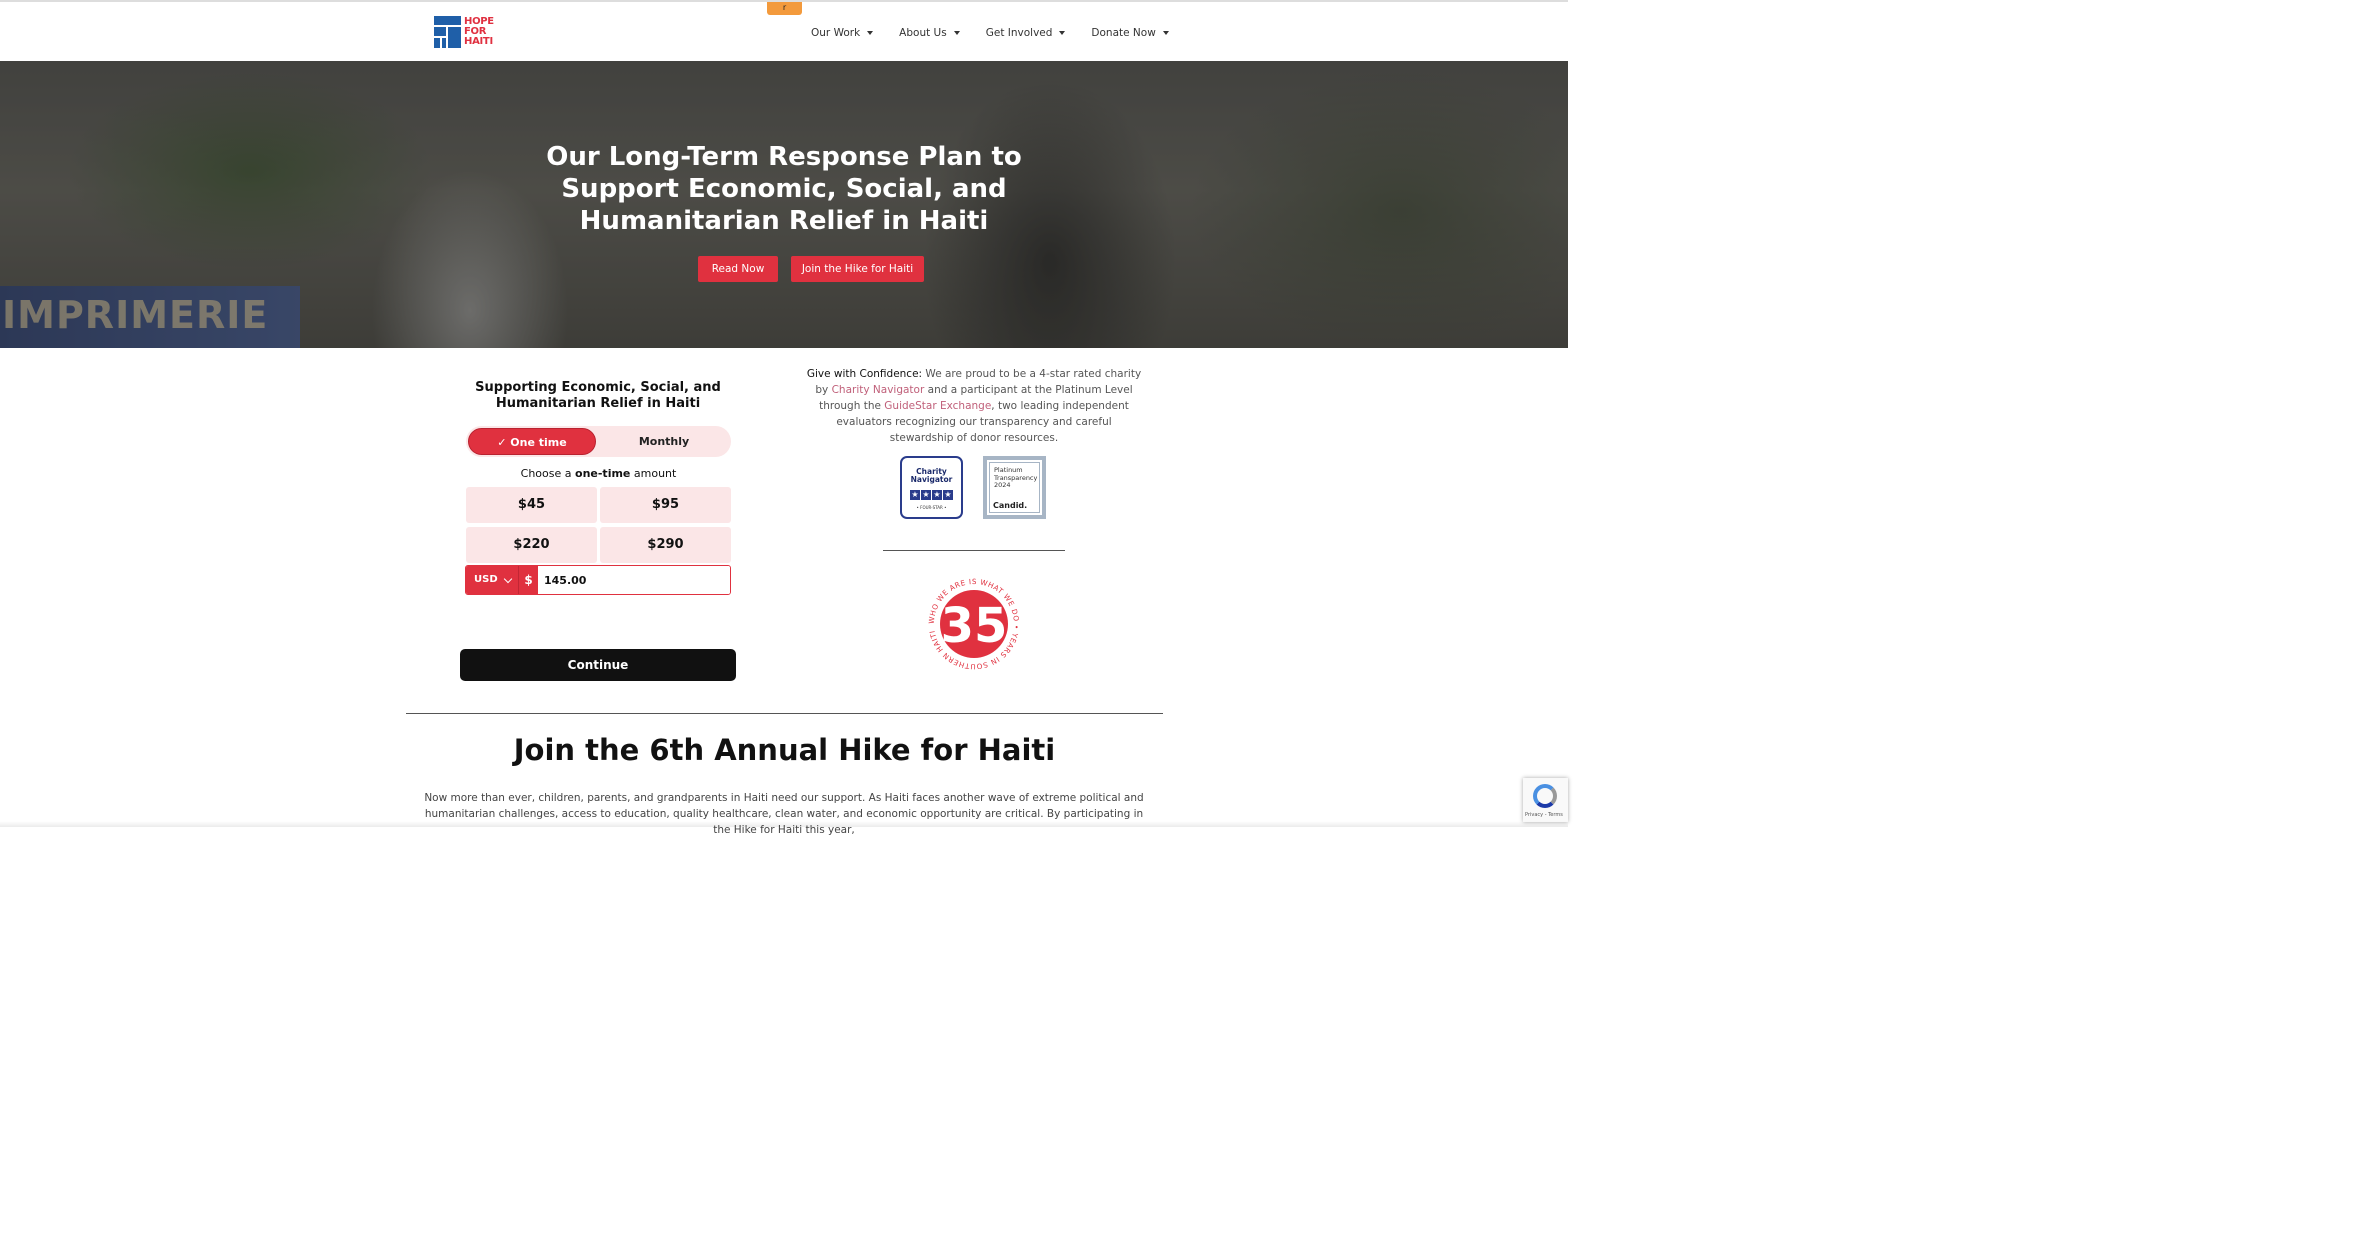 This screenshot has height=1247, width=2364. What do you see at coordinates (492, 580) in the screenshot?
I see `currency-select: USD` at bounding box center [492, 580].